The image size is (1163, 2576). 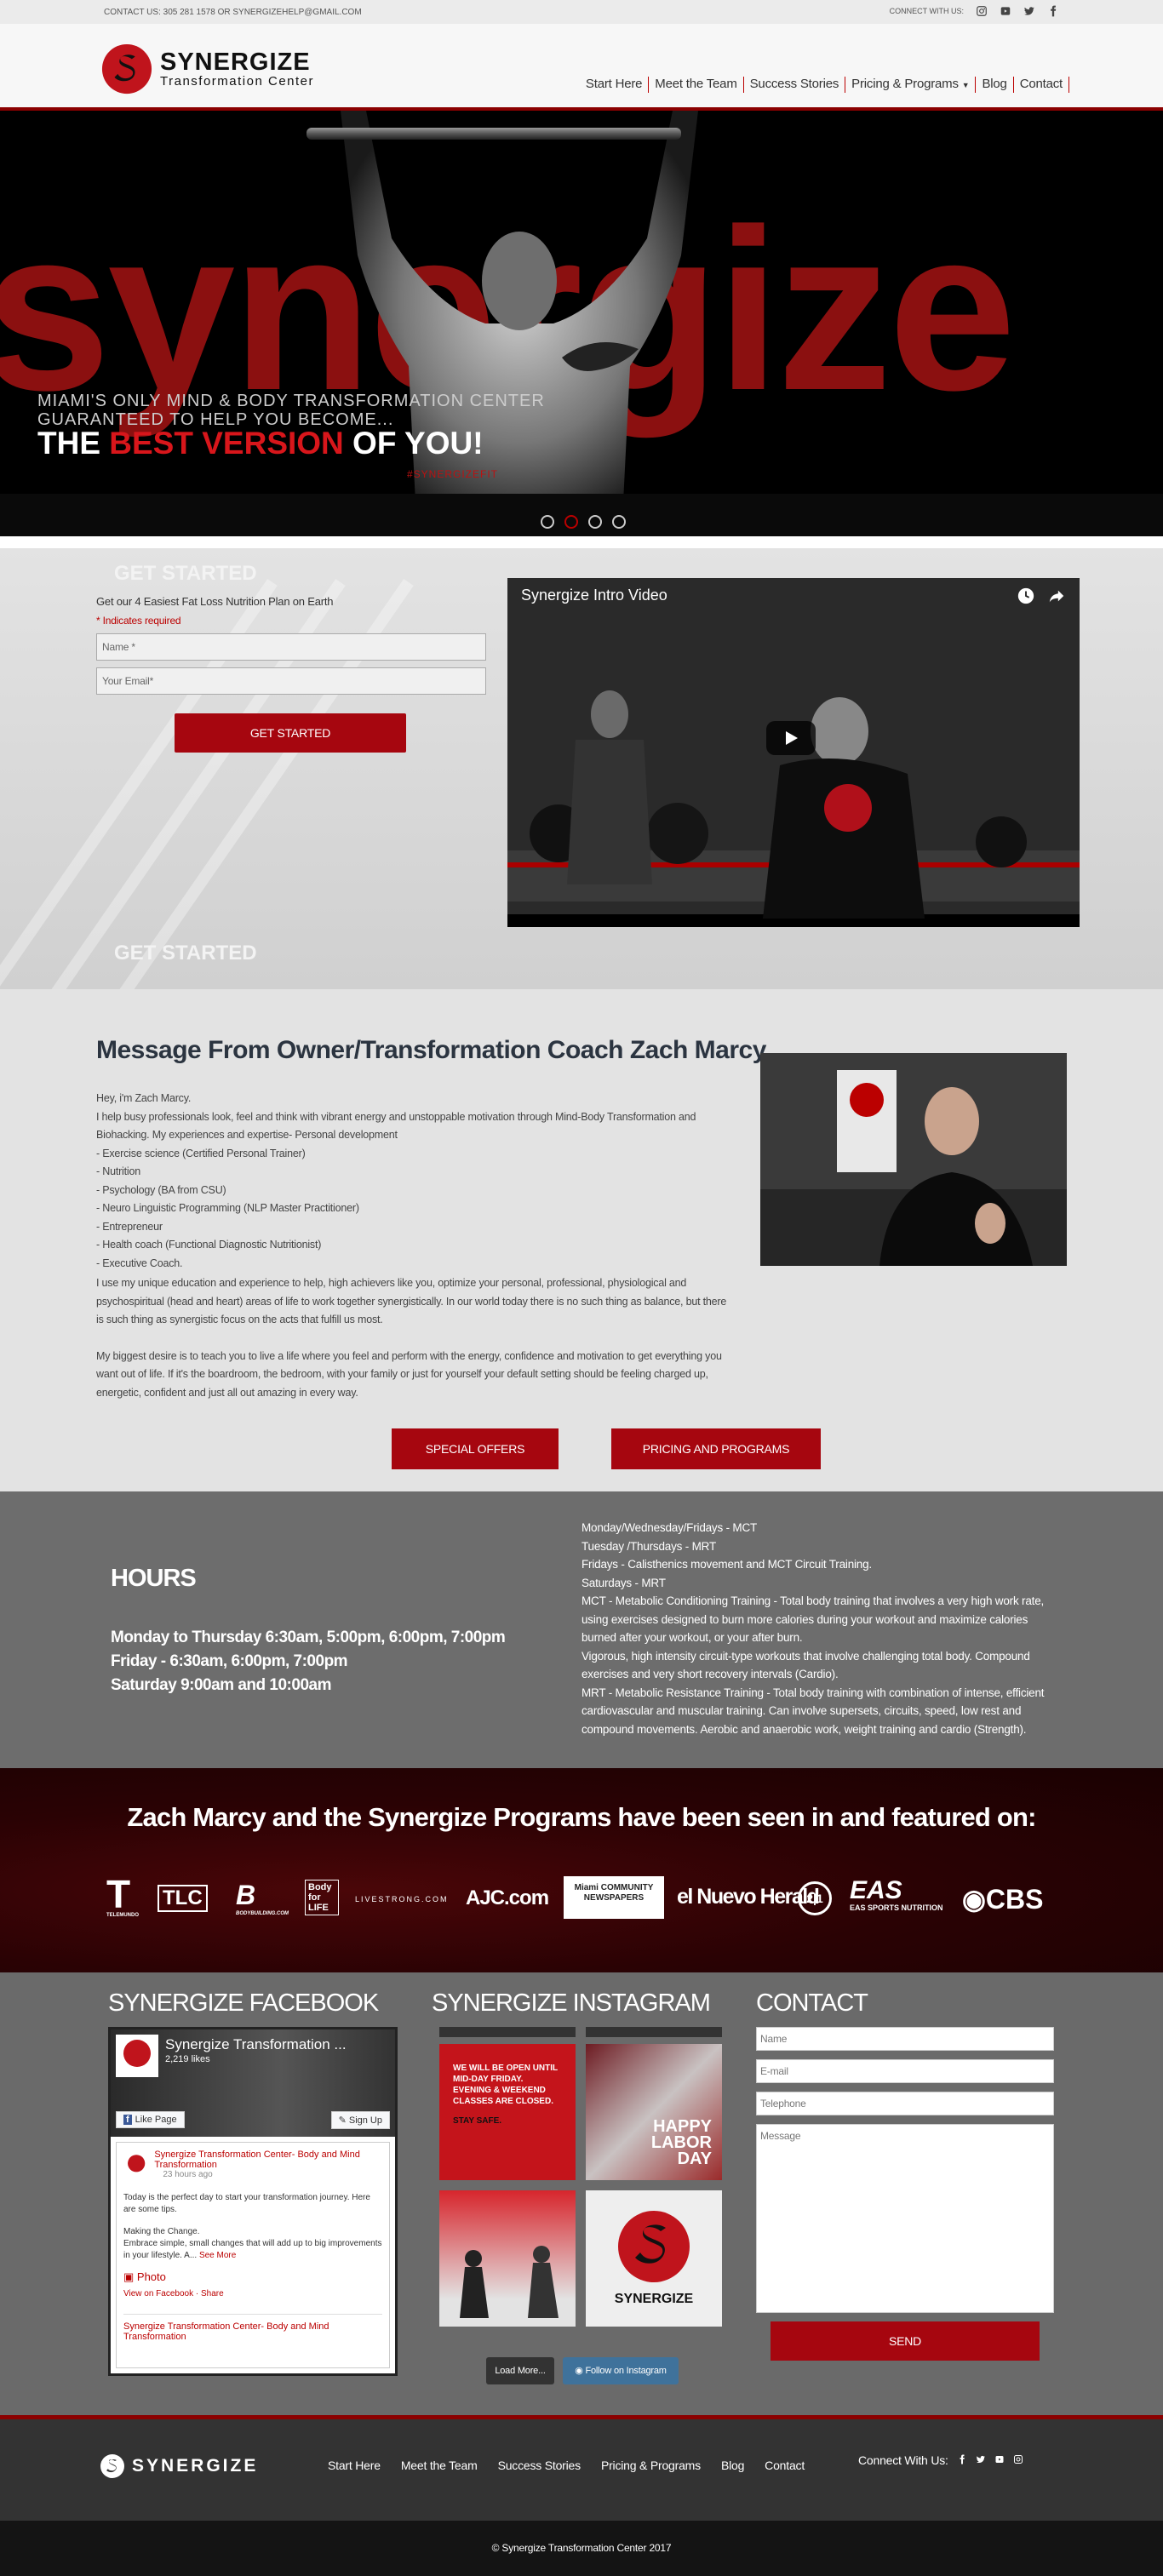 What do you see at coordinates (580, 2371) in the screenshot?
I see `instagram-icon: ◉` at bounding box center [580, 2371].